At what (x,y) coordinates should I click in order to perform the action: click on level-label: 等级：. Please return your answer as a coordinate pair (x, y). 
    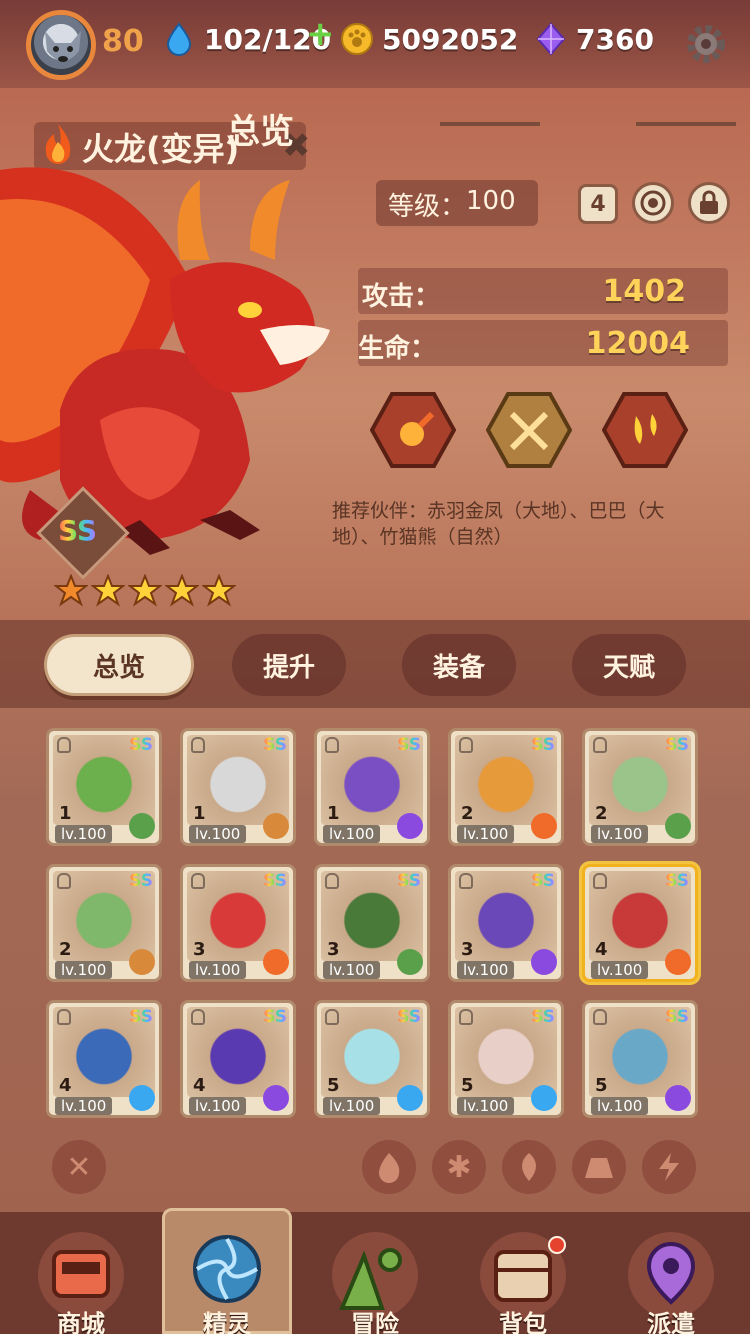
    Looking at the image, I should click on (427, 207).